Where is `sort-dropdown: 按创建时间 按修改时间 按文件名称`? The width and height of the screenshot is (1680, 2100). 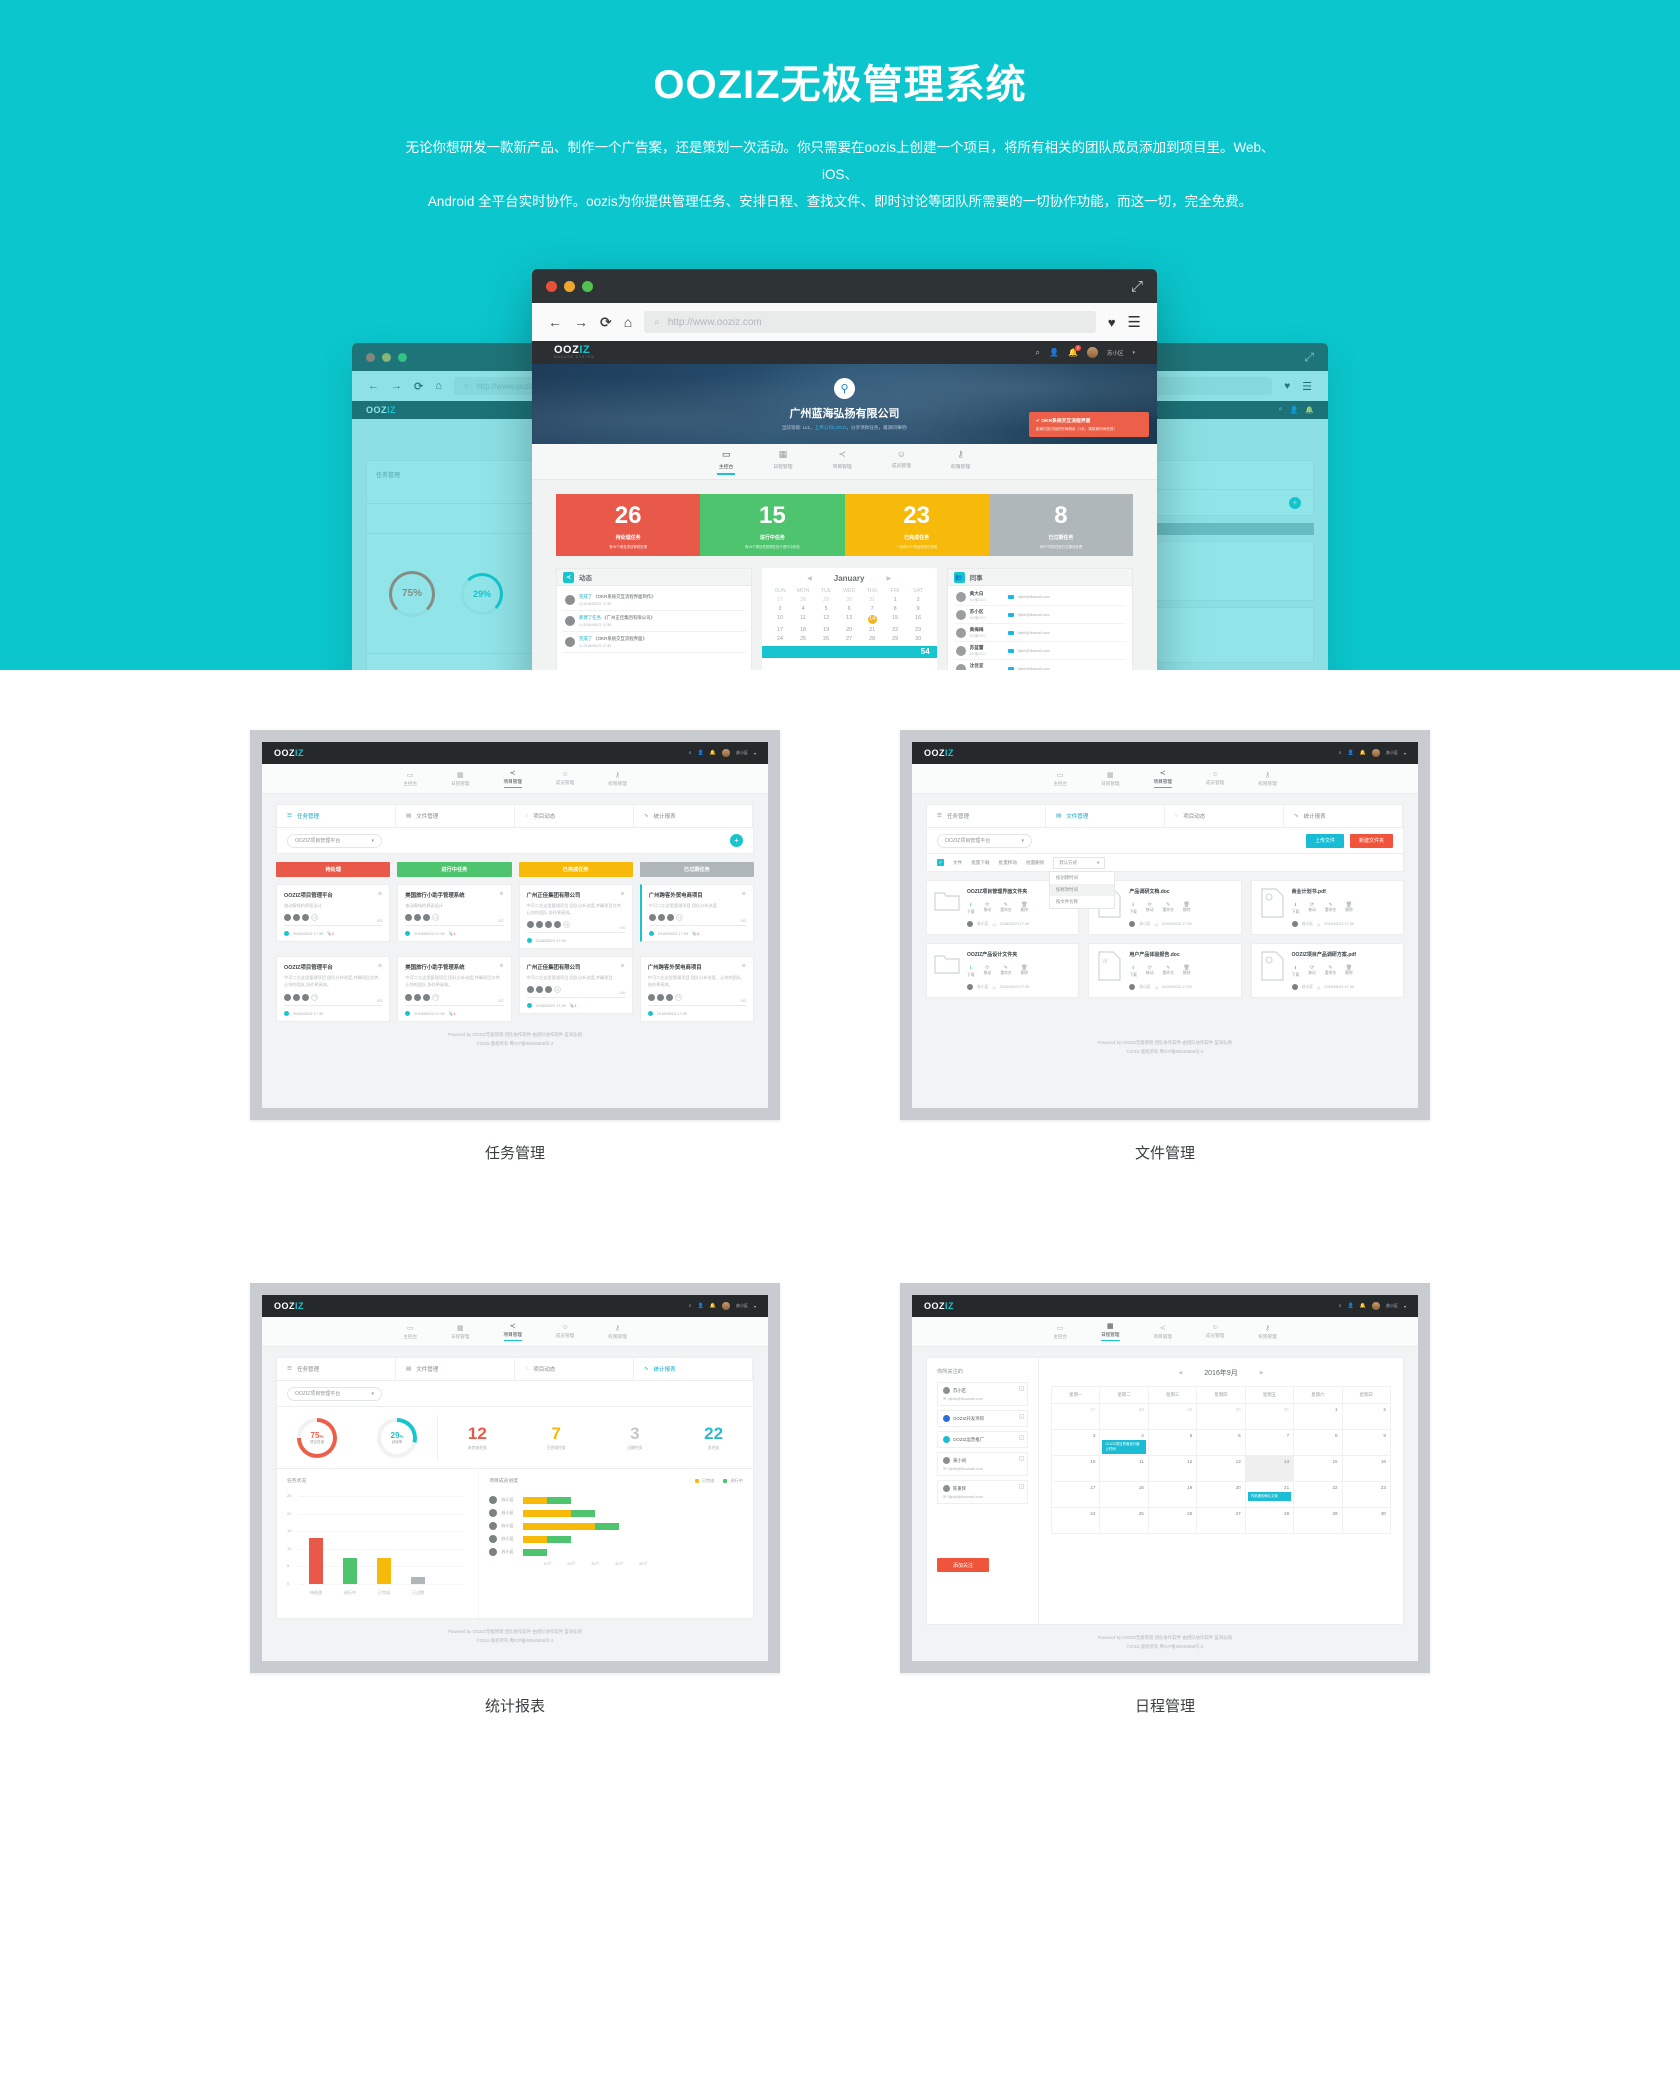
sort-dropdown: 按创建时间 按修改时间 按文件名称 is located at coordinates (1082, 890).